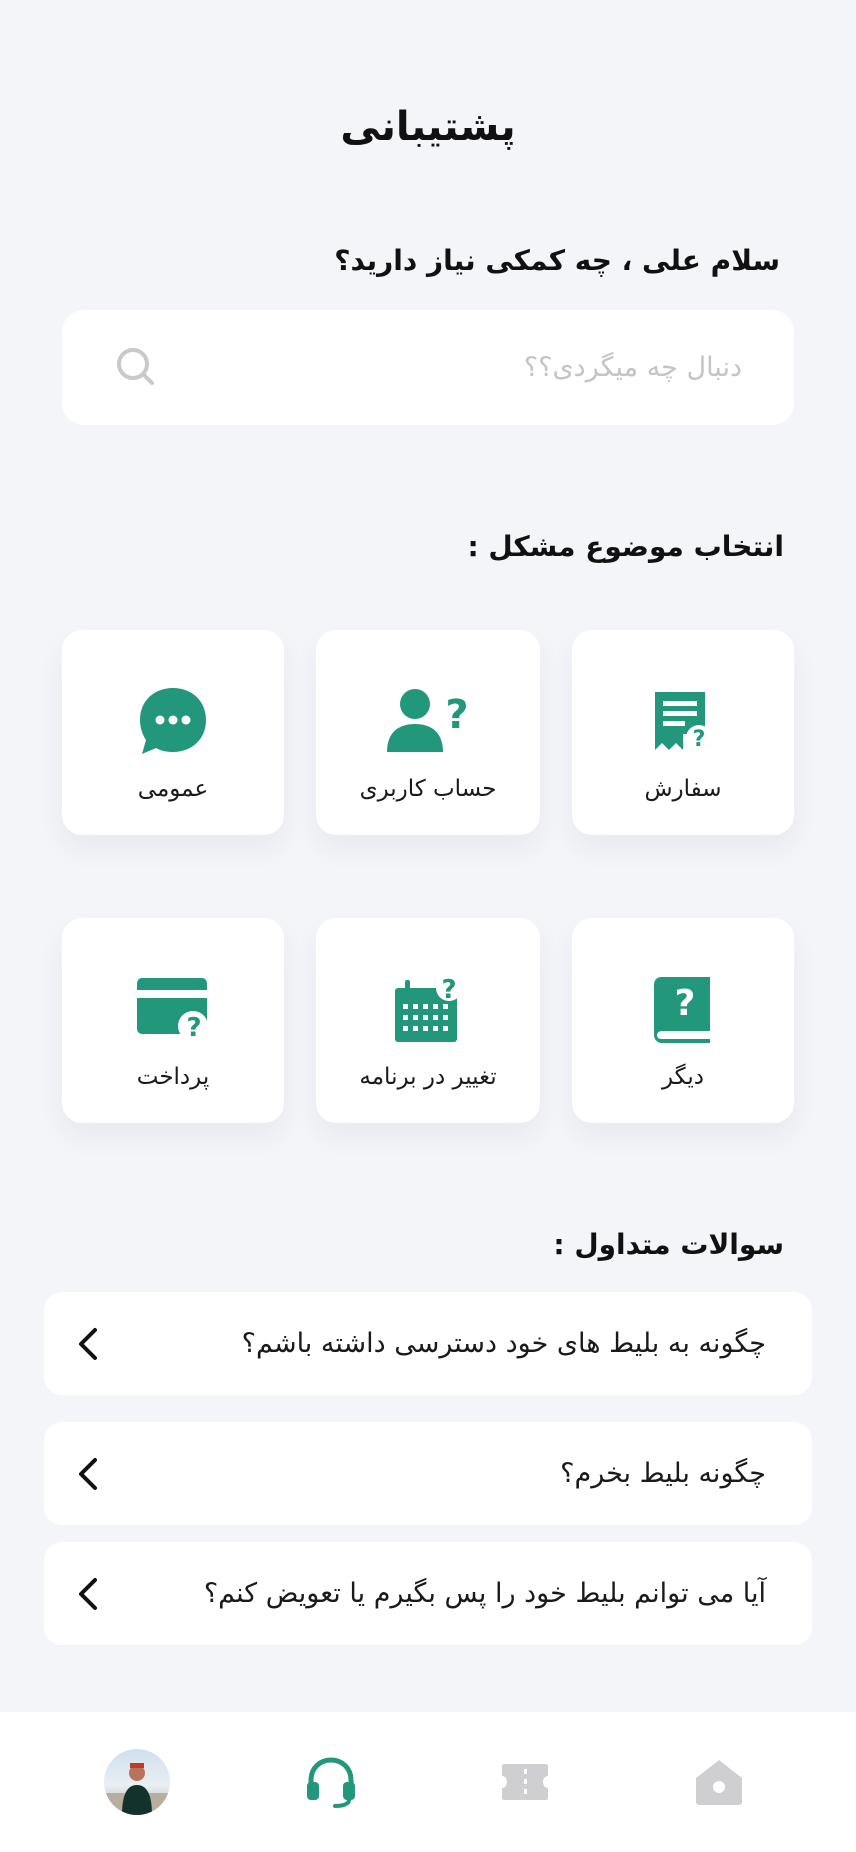 This screenshot has height=1852, width=856. I want to click on receipt-question-icon: ?, so click(683, 721).